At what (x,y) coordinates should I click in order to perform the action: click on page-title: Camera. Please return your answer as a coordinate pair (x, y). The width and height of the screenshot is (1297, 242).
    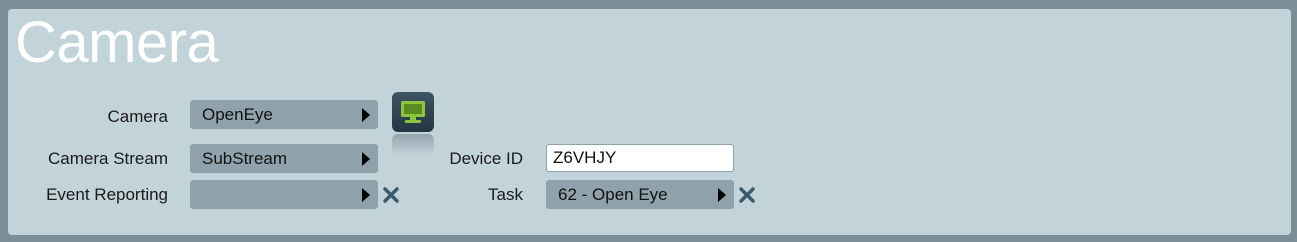
    Looking at the image, I should click on (117, 42).